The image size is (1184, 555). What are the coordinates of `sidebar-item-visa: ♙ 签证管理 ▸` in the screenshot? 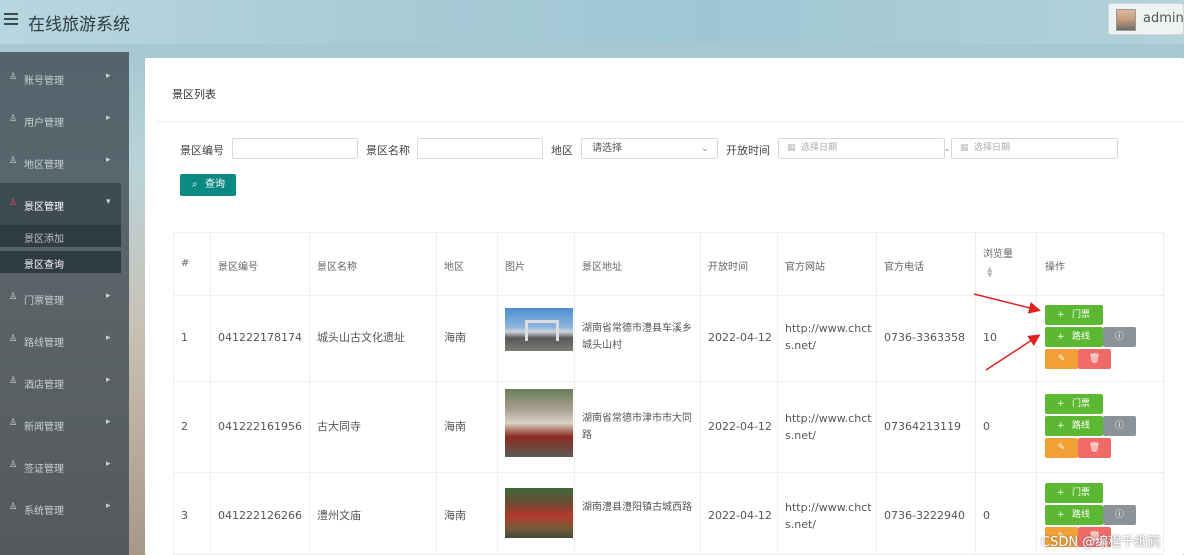 It's located at (64, 466).